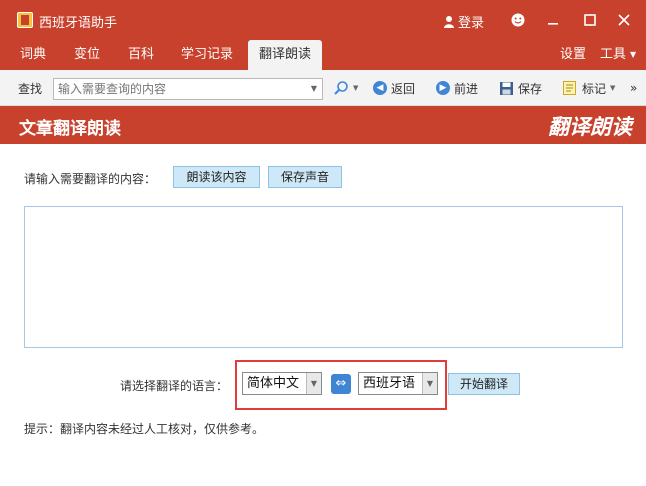 The height and width of the screenshot is (486, 646). Describe the element at coordinates (323, 55) in the screenshot. I see `menu-bar: 词典 变位 百科 学习记录 翻译朗读 设置 工具 ▼` at that location.